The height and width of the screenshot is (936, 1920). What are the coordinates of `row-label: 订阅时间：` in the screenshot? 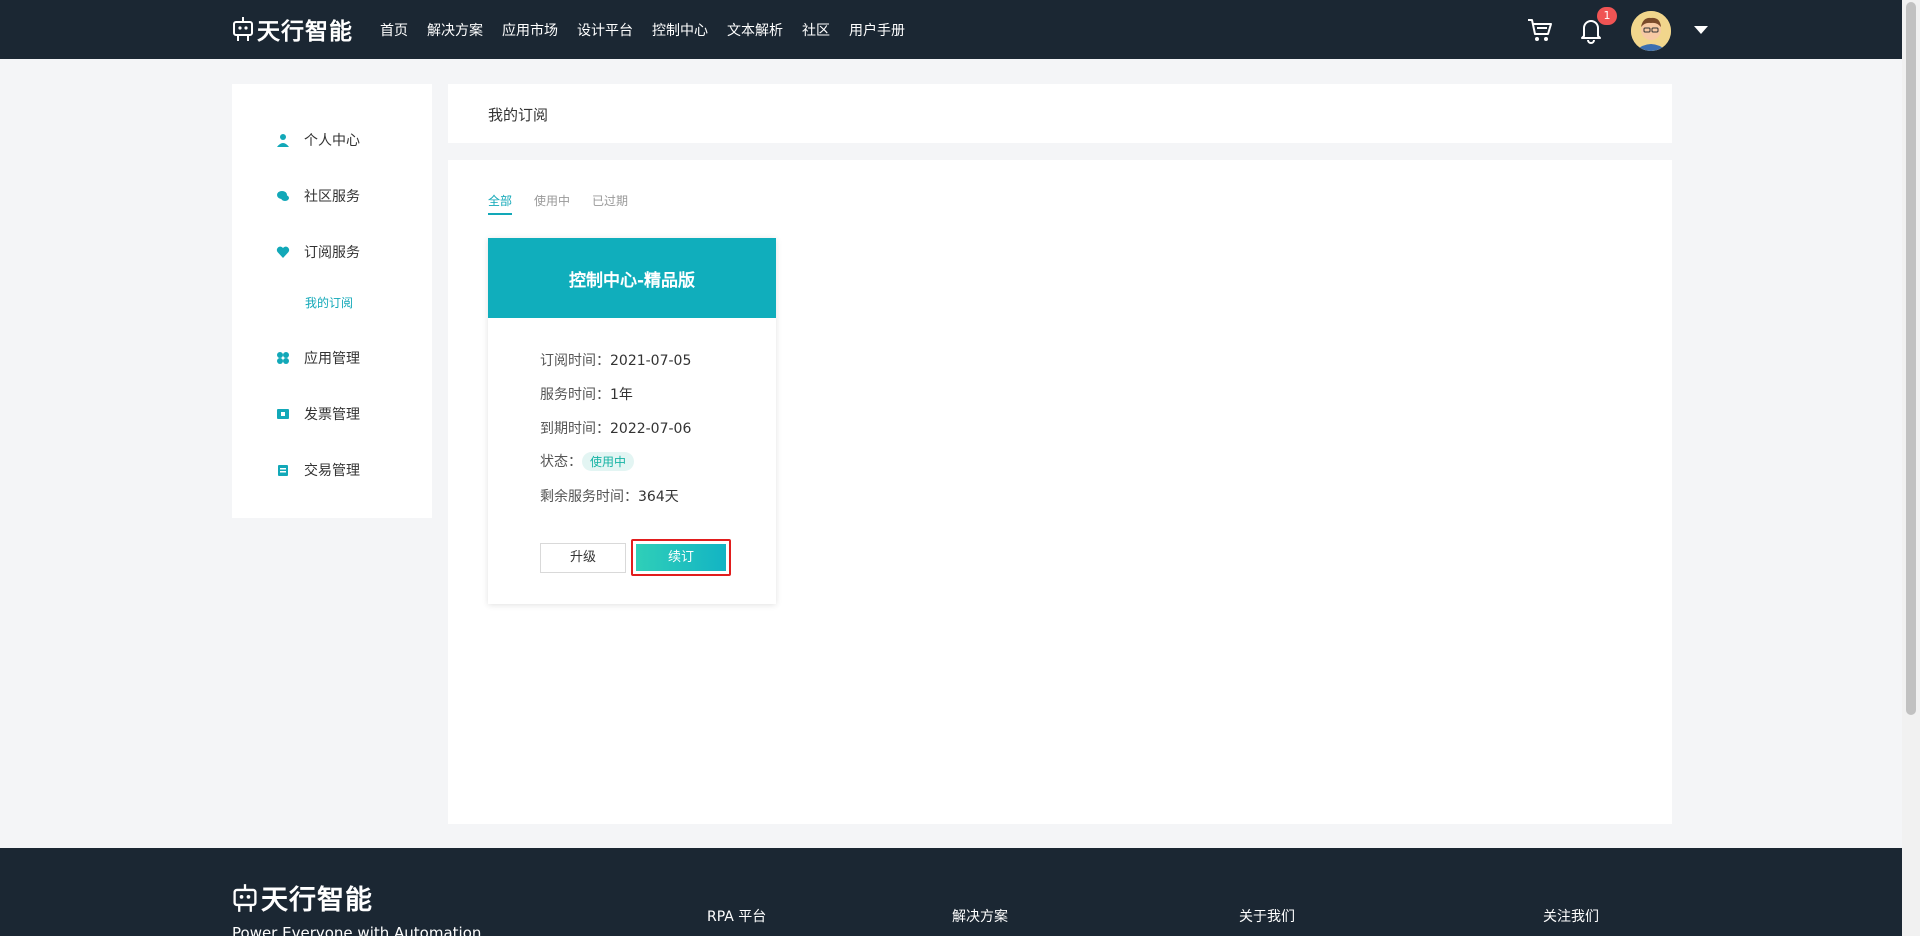 It's located at (575, 361).